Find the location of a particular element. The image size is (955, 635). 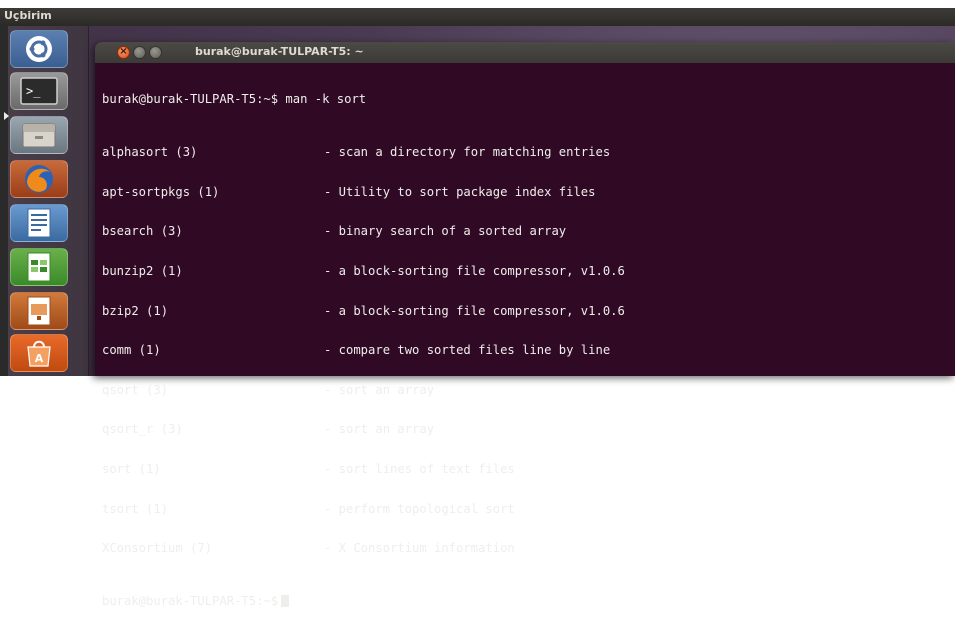

text-cursor is located at coordinates (285, 600).